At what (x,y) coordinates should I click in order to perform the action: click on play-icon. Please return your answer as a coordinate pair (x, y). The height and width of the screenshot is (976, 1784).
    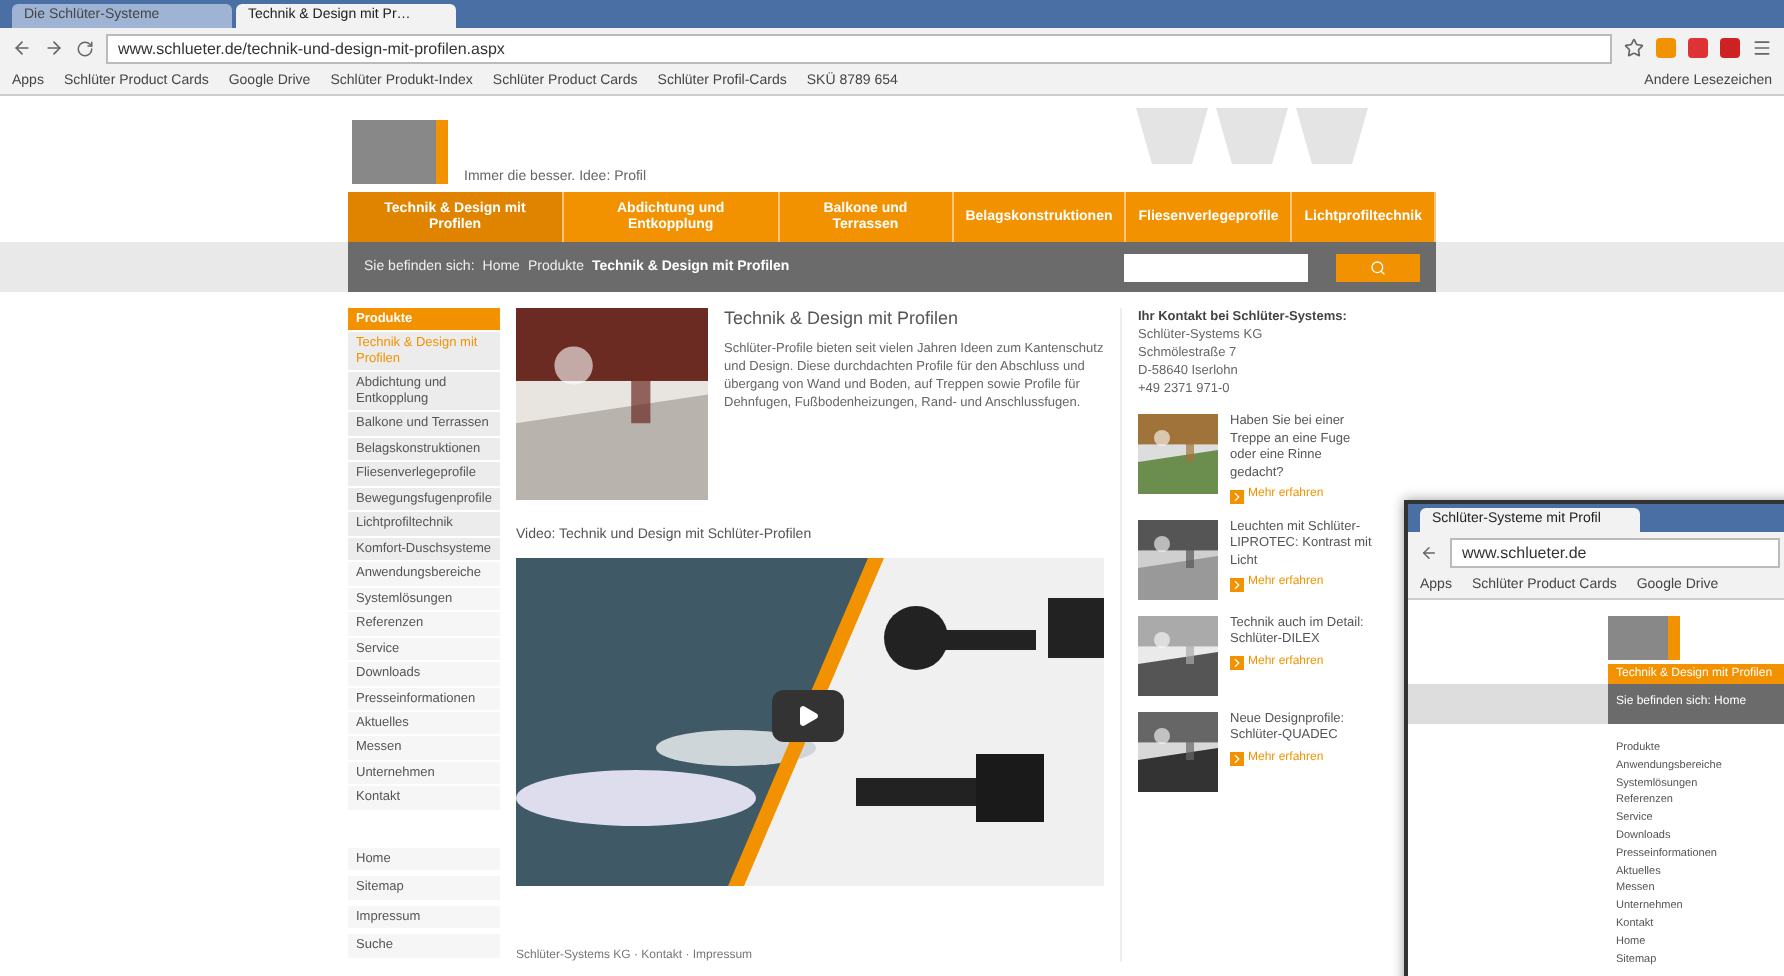
    Looking at the image, I should click on (808, 716).